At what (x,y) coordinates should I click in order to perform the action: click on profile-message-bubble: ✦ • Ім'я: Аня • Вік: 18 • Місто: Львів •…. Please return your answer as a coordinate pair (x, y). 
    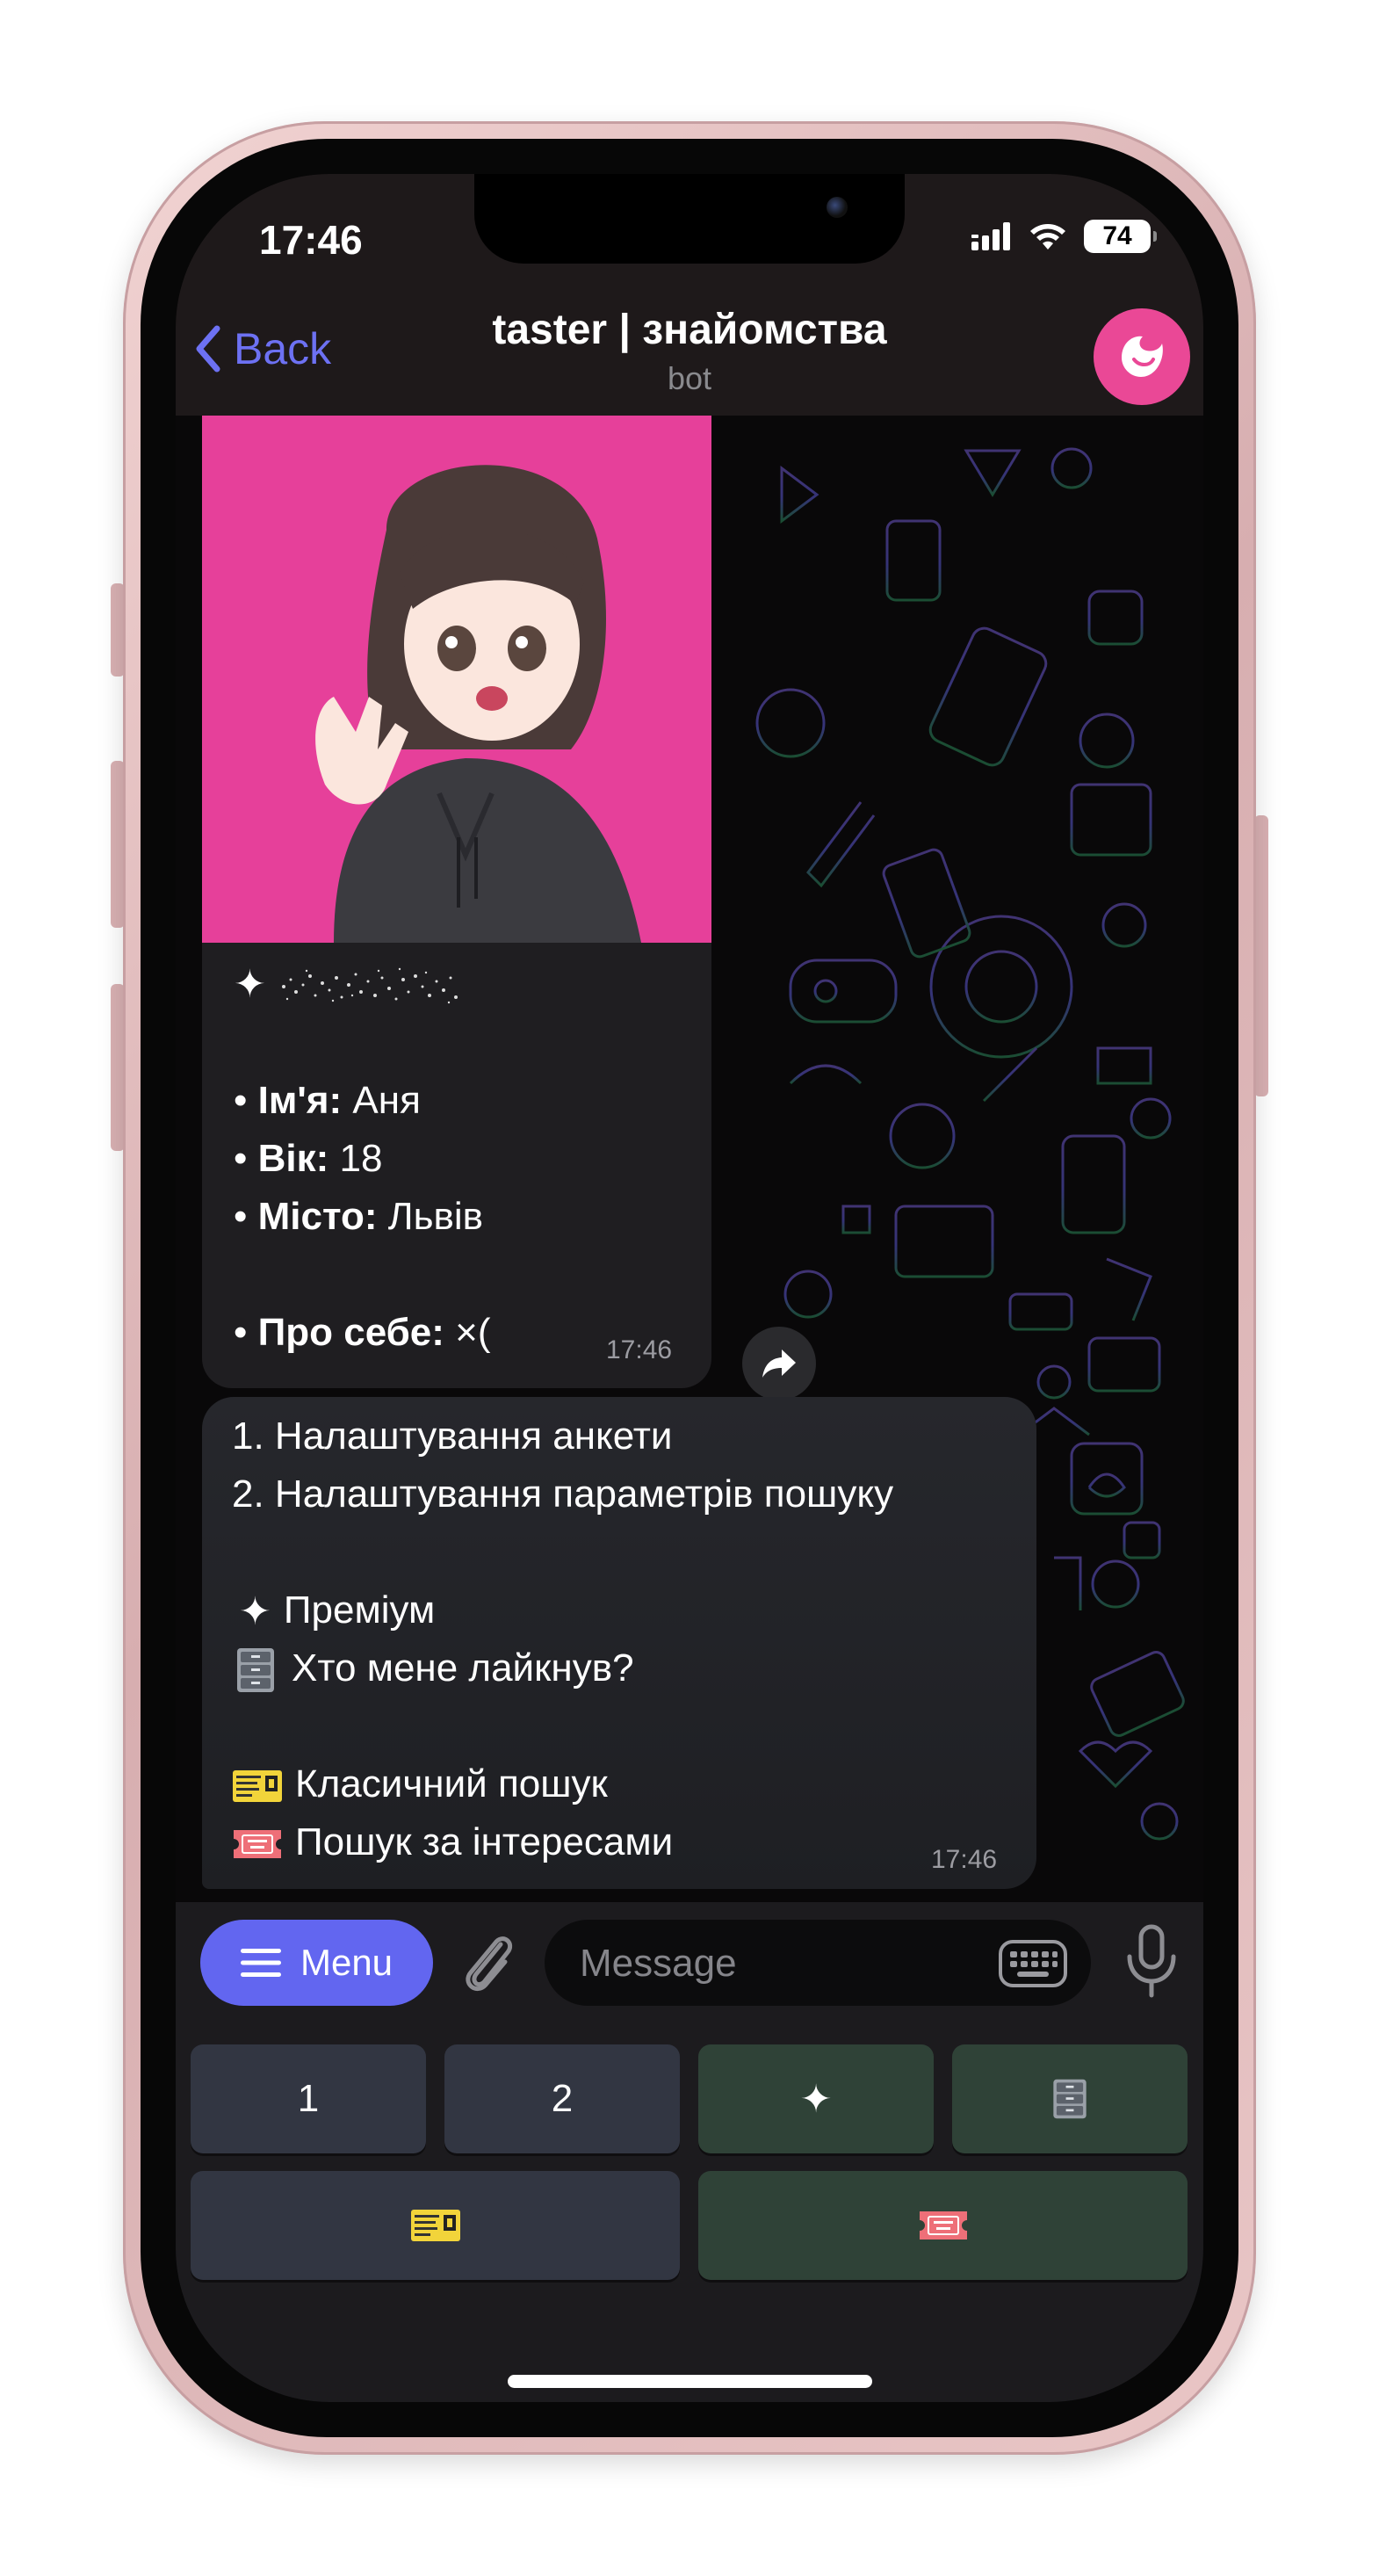
    Looking at the image, I should click on (457, 902).